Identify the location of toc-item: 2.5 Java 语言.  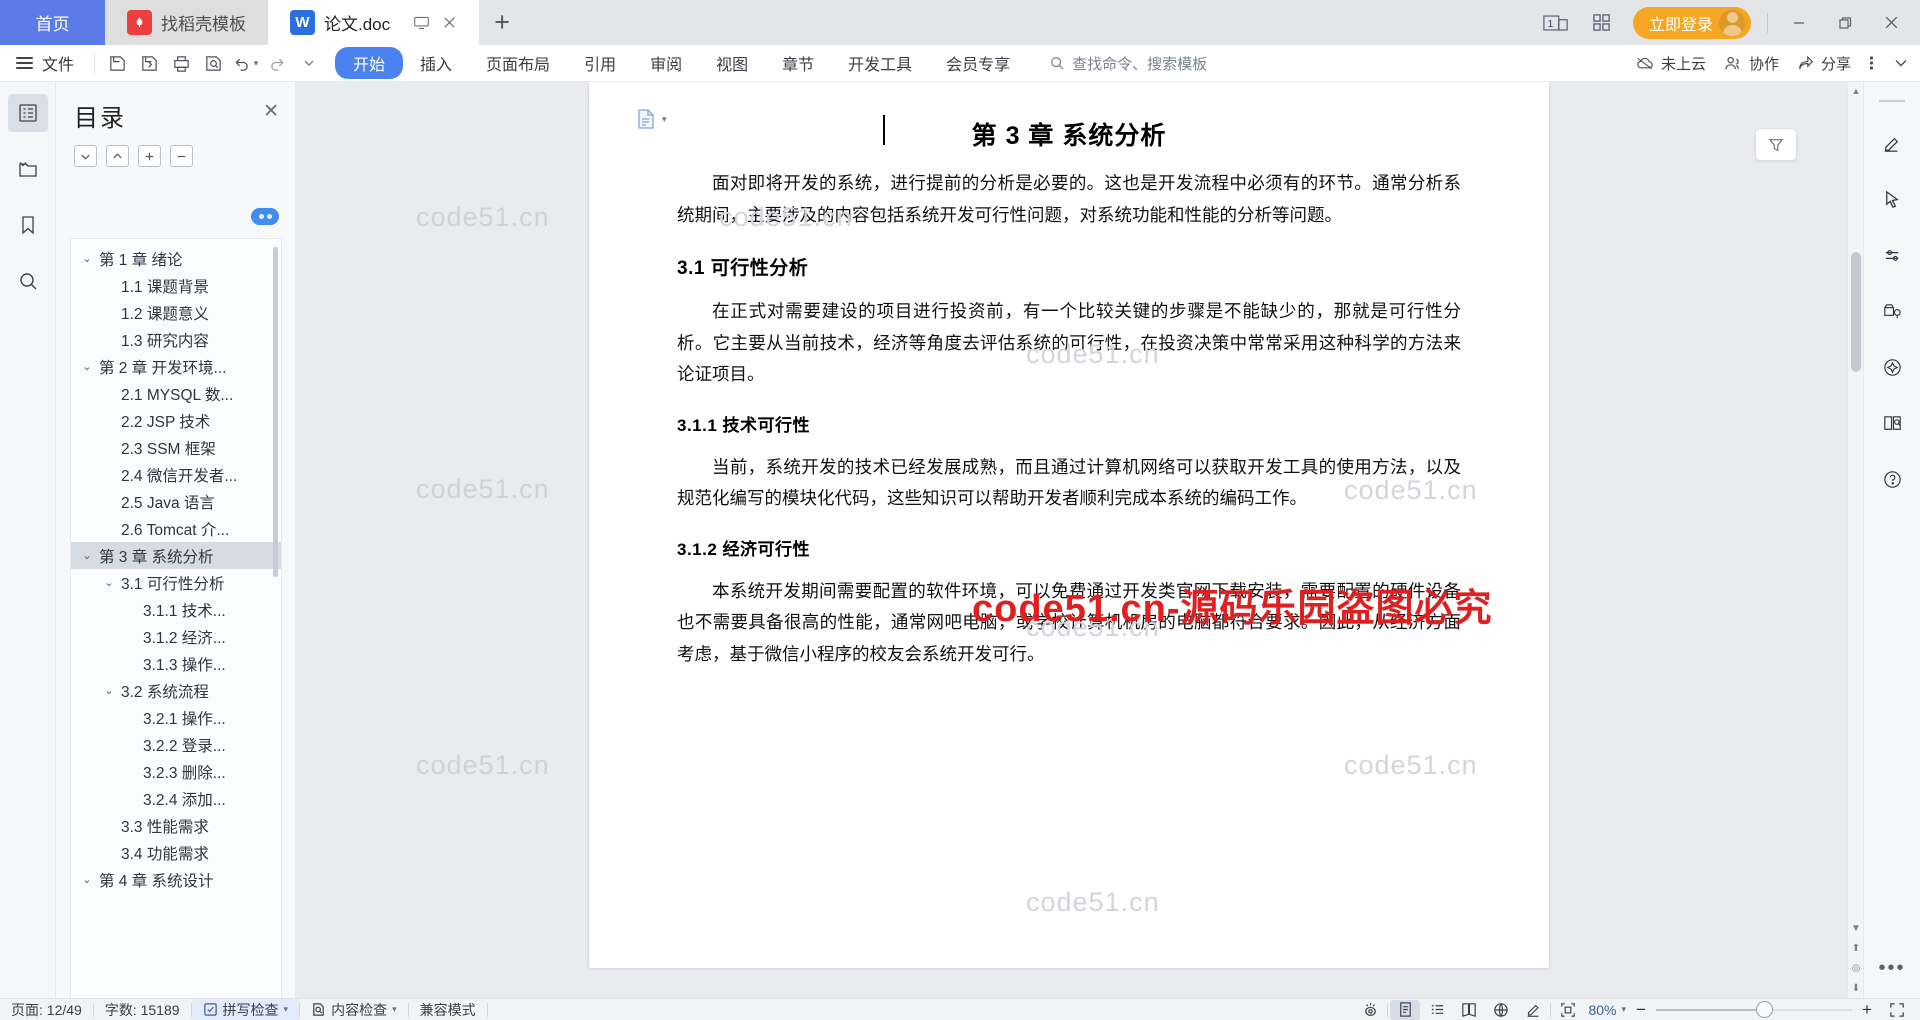
(176, 501).